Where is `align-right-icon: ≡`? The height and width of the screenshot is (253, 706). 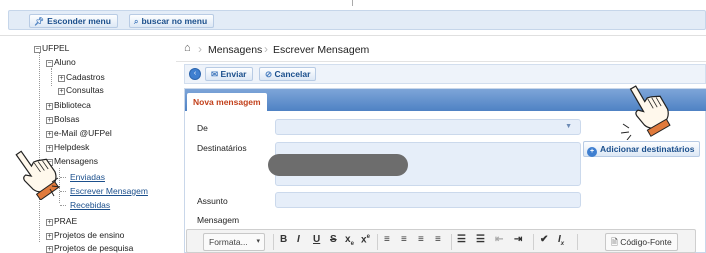
align-right-icon: ≡ is located at coordinates (421, 239).